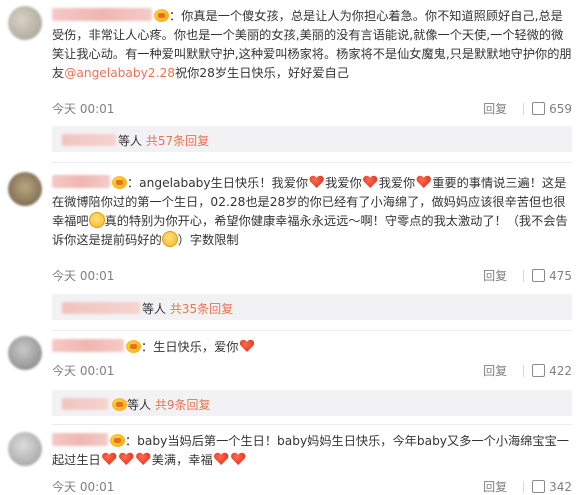 This screenshot has width=580, height=495. What do you see at coordinates (119, 73) in the screenshot?
I see `mention-link: @angelababy2.28` at bounding box center [119, 73].